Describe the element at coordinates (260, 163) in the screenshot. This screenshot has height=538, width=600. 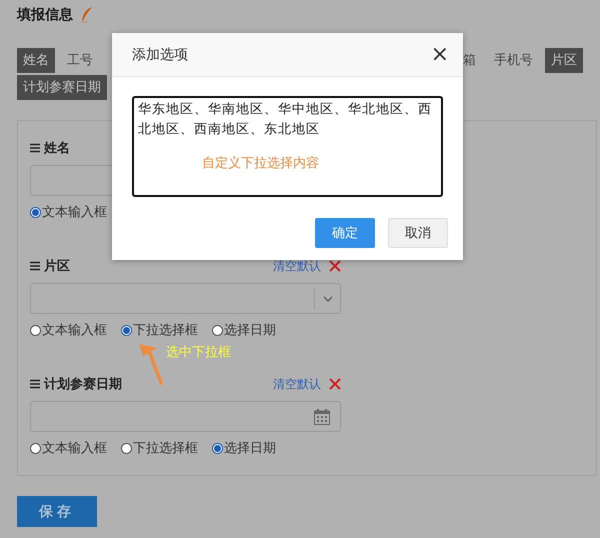
I see `annotation-text: 自定义下拉选择内容` at that location.